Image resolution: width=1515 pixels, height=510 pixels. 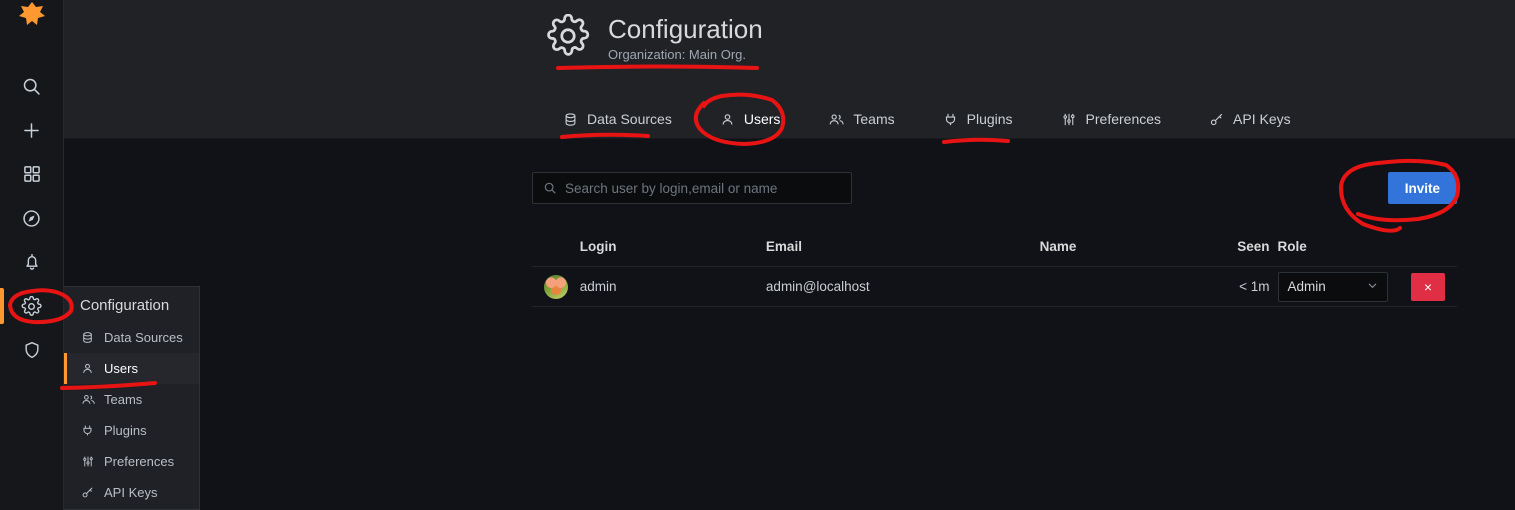 I want to click on menu-item-data-sources: Data Sources, so click(x=131, y=337).